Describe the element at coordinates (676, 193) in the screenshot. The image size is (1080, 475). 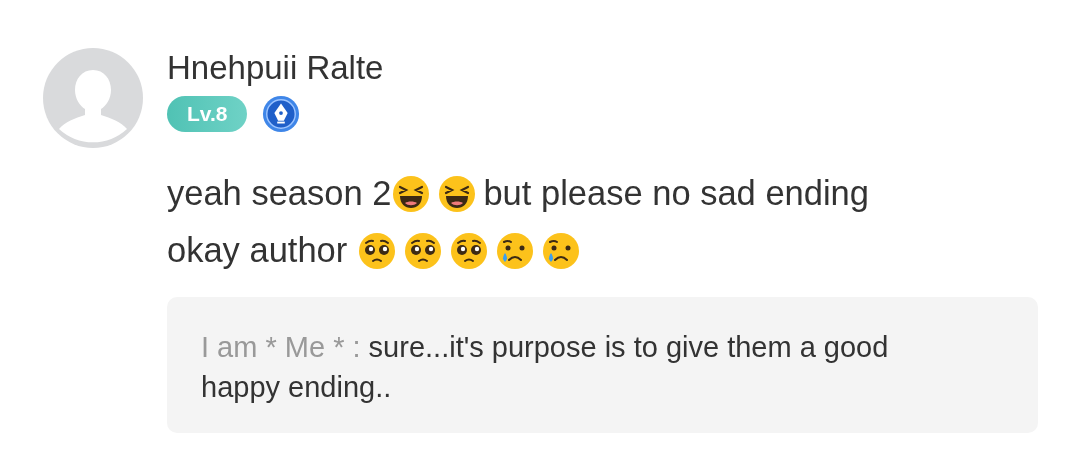
I see `comment-text: but please no sad ending` at that location.